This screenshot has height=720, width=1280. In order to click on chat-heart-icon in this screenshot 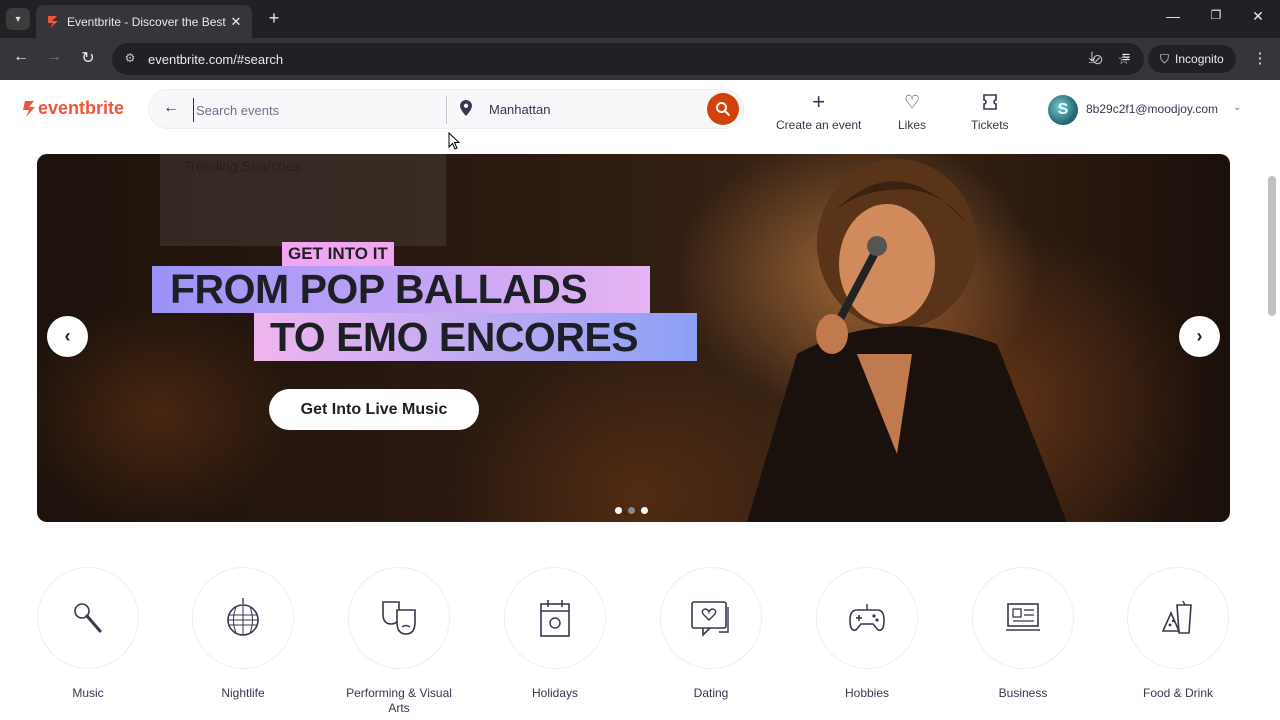, I will do `click(710, 619)`.